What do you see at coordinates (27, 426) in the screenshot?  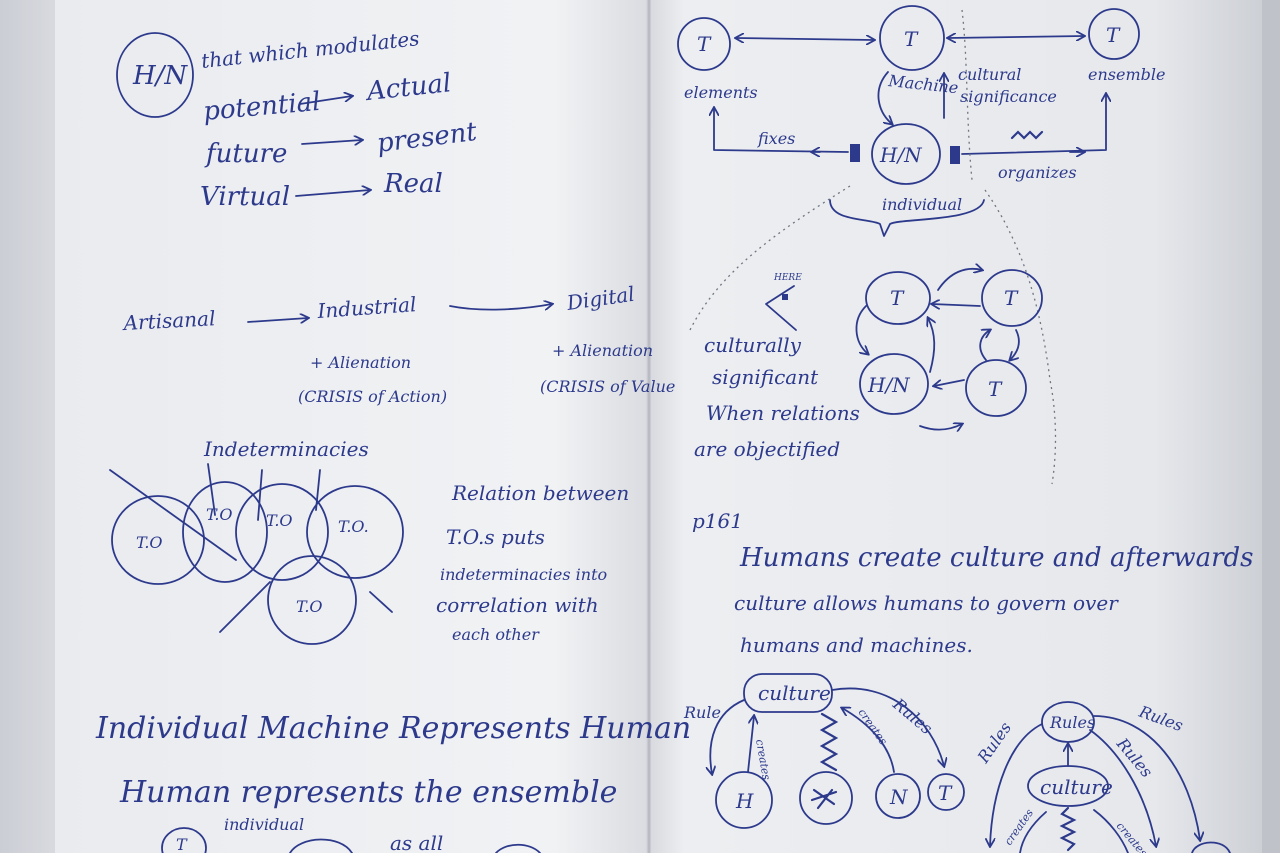 I see `left-binding-shadow` at bounding box center [27, 426].